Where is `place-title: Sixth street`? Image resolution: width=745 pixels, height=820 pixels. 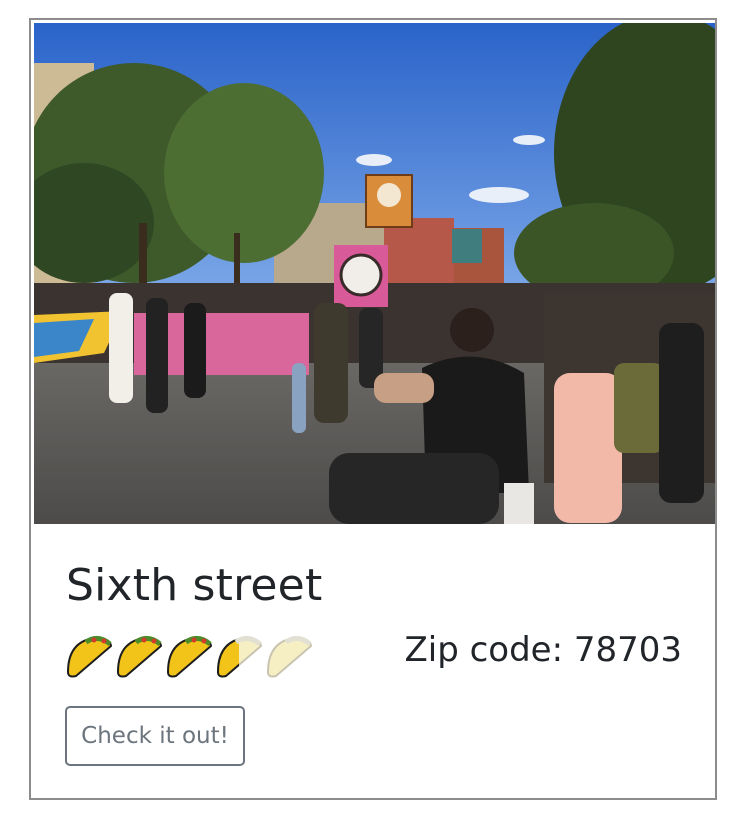
place-title: Sixth street is located at coordinates (194, 585).